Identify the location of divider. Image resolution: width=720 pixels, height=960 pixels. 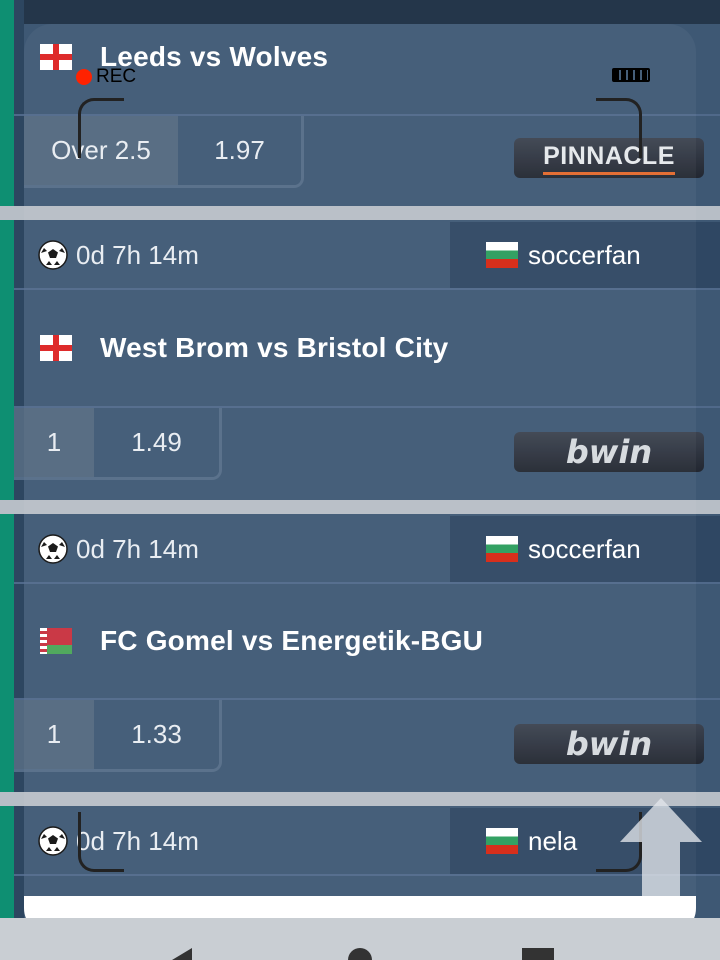
(367, 875).